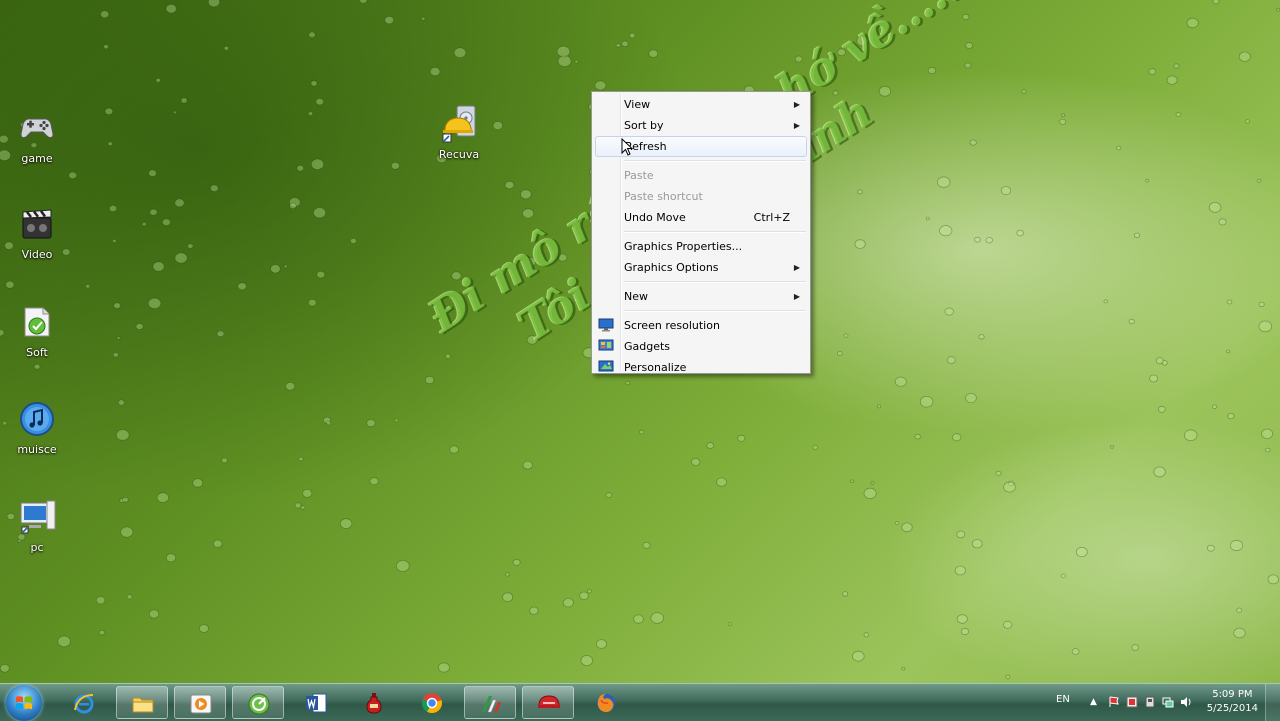 The height and width of the screenshot is (721, 1280). Describe the element at coordinates (701, 346) in the screenshot. I see `menu-item-gadgets: Gadgets` at that location.